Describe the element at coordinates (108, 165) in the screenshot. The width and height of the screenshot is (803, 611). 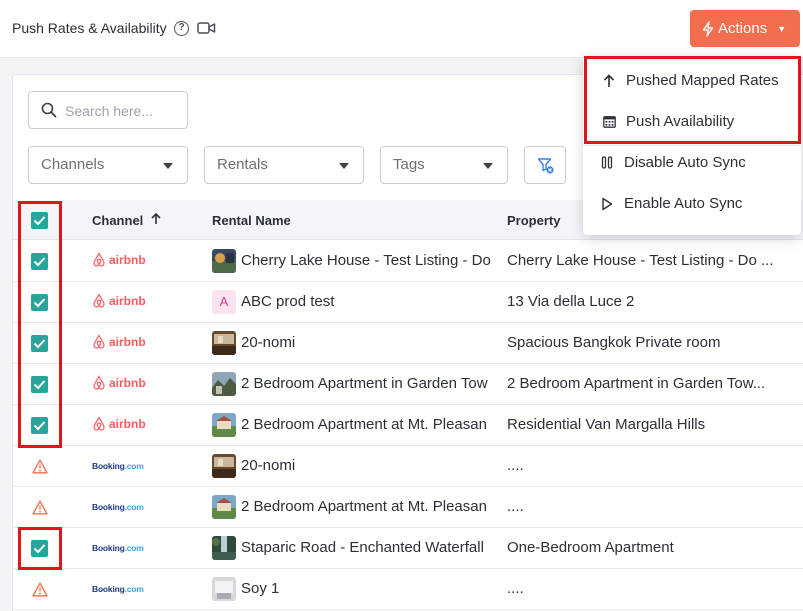
I see `channels-select: Channels` at that location.